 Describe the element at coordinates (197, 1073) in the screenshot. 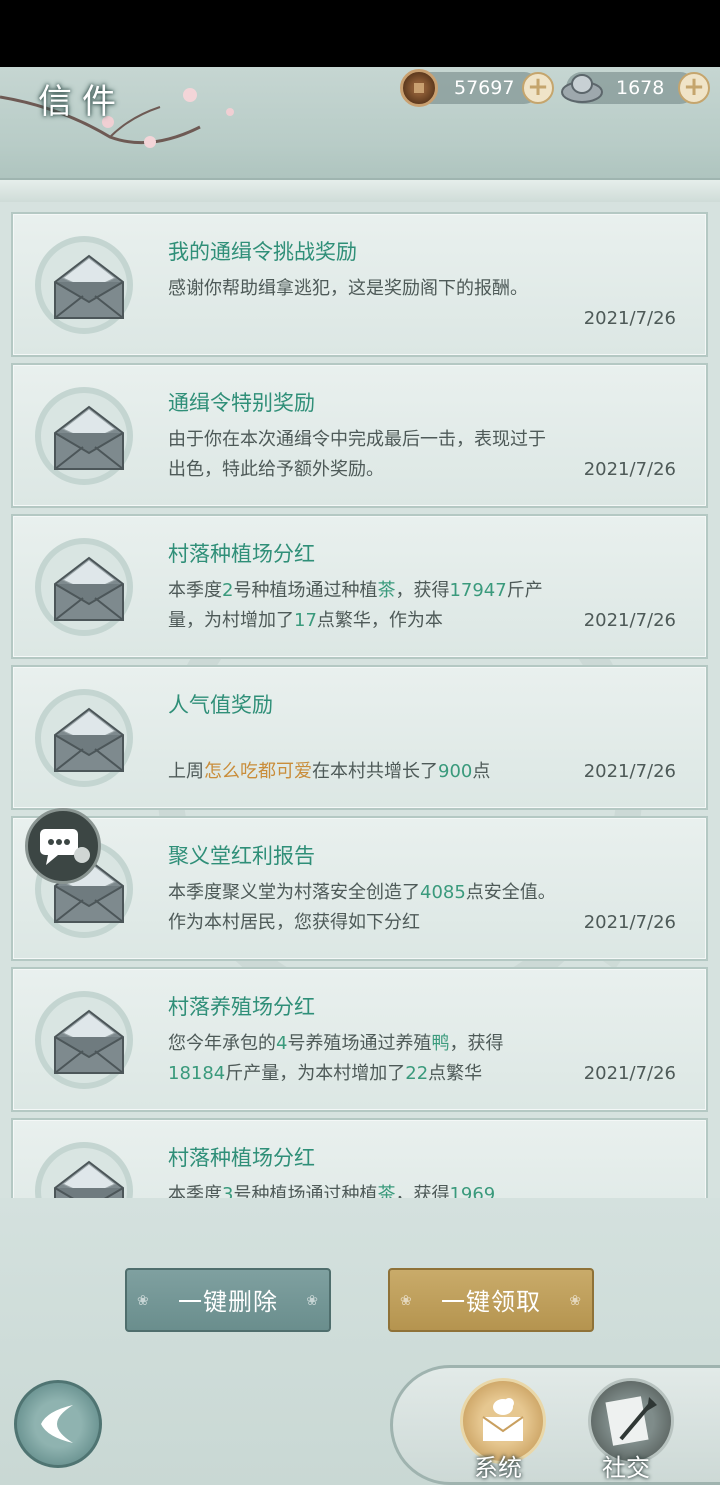

I see `mail-body-segment: 18184` at that location.